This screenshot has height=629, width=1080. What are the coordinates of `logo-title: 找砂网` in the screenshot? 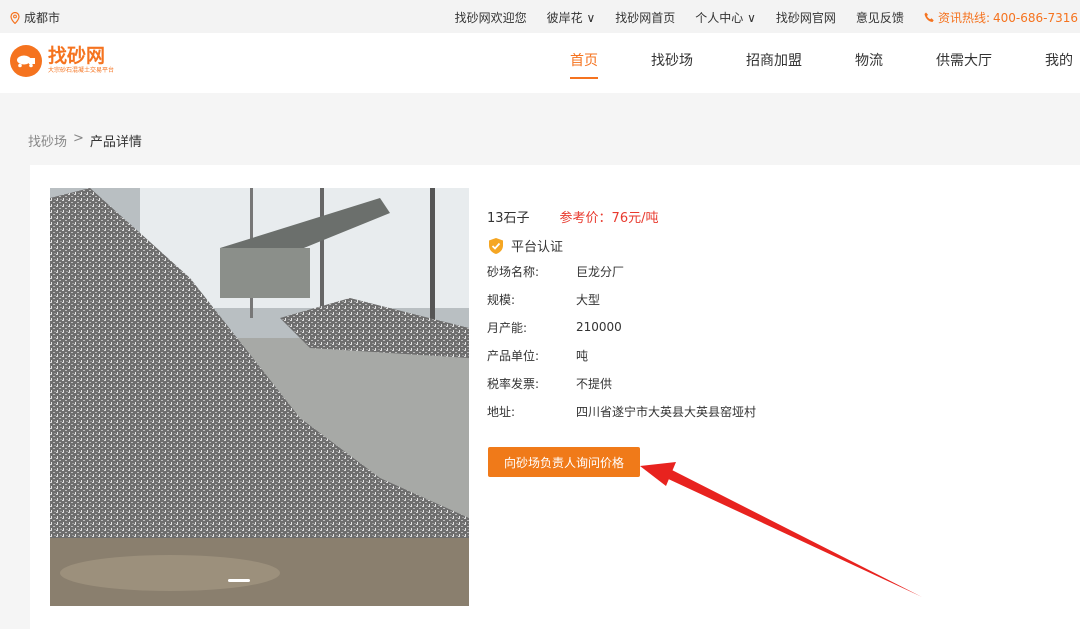 It's located at (77, 56).